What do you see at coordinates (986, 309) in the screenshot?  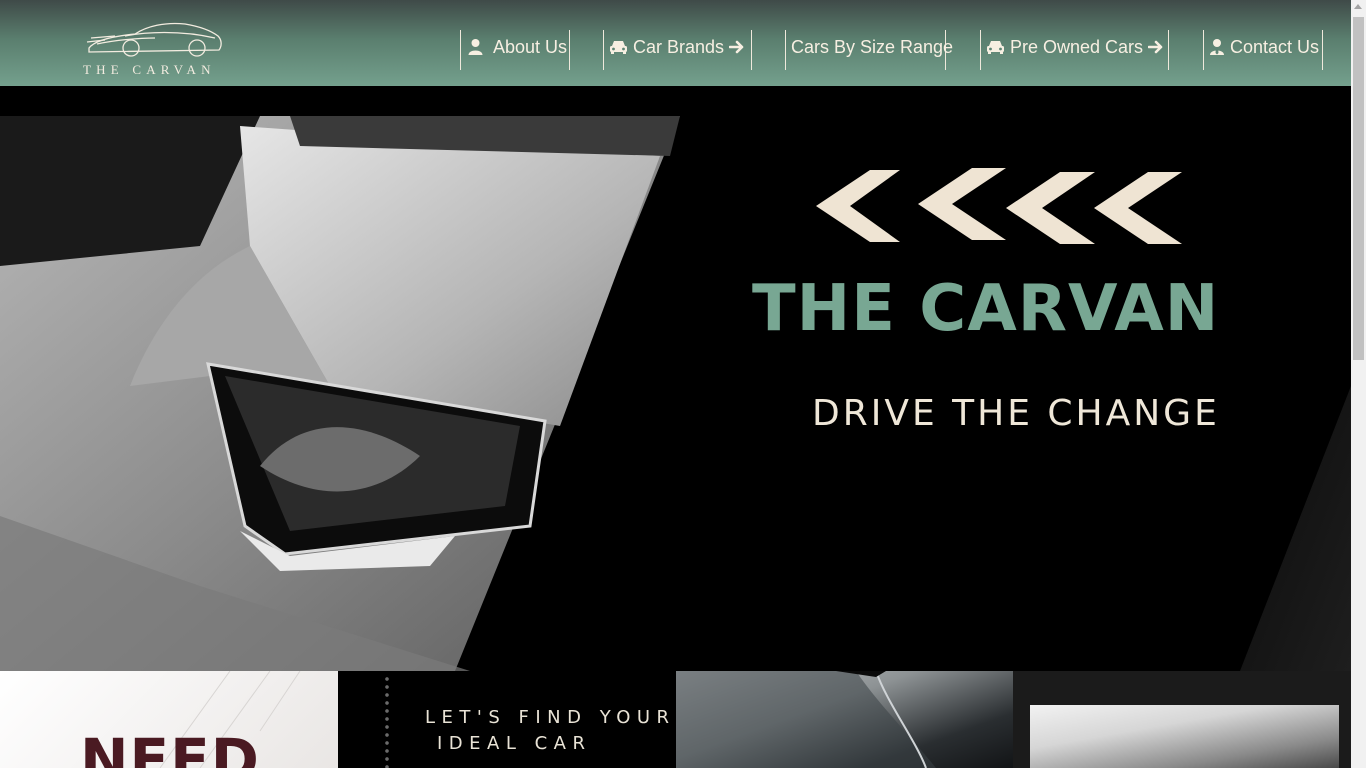 I see `hero-title: THE CARVAN` at bounding box center [986, 309].